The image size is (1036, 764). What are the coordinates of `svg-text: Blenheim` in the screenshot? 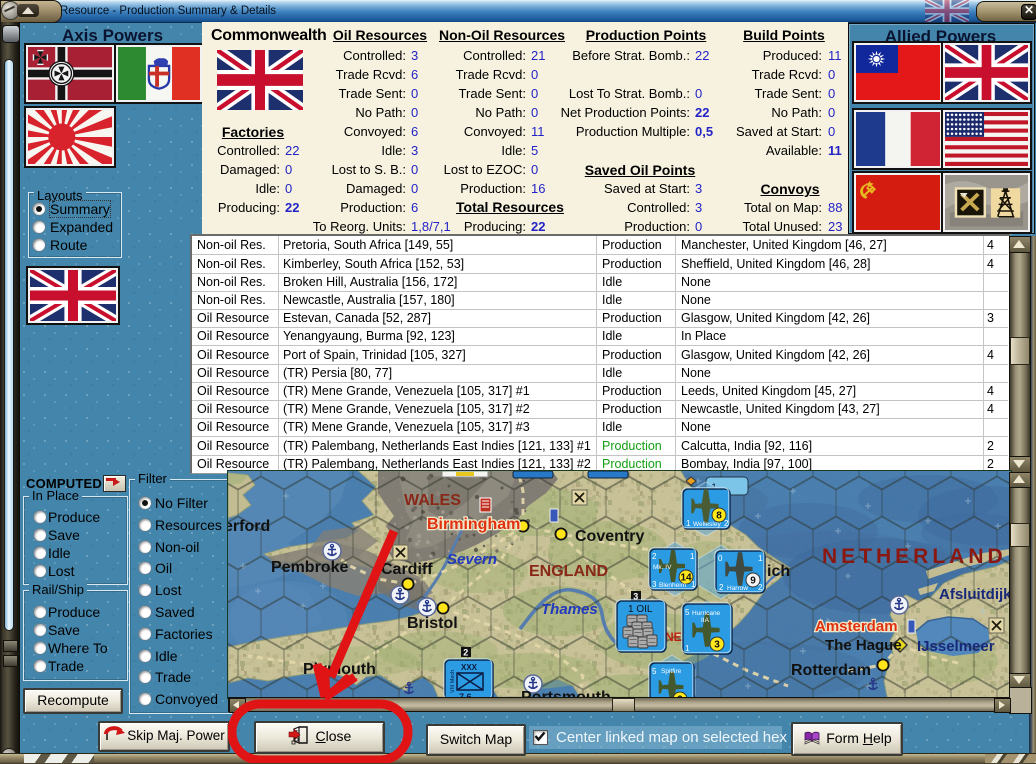 It's located at (672, 585).